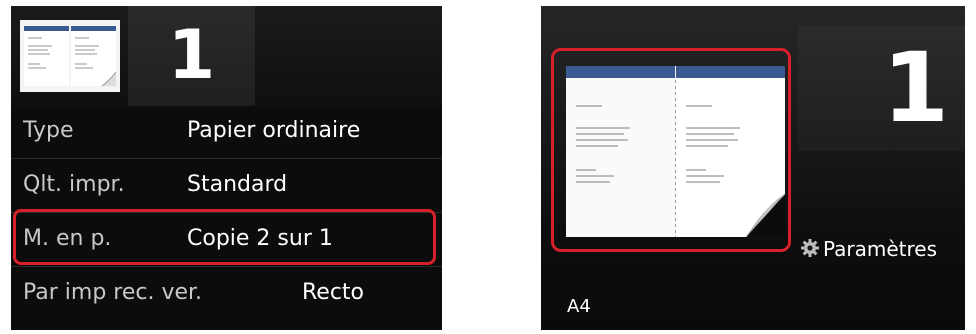 Image resolution: width=976 pixels, height=334 pixels. What do you see at coordinates (224, 237) in the screenshot?
I see `selection-highlight` at bounding box center [224, 237].